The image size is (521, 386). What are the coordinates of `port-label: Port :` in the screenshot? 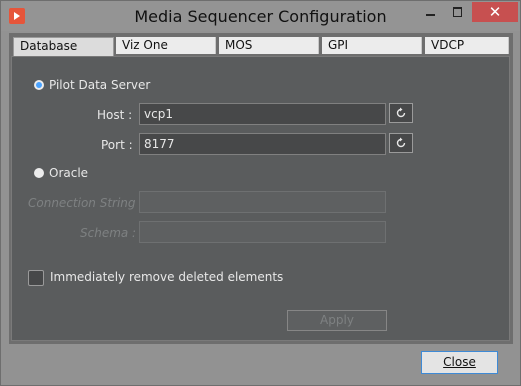 It's located at (117, 145).